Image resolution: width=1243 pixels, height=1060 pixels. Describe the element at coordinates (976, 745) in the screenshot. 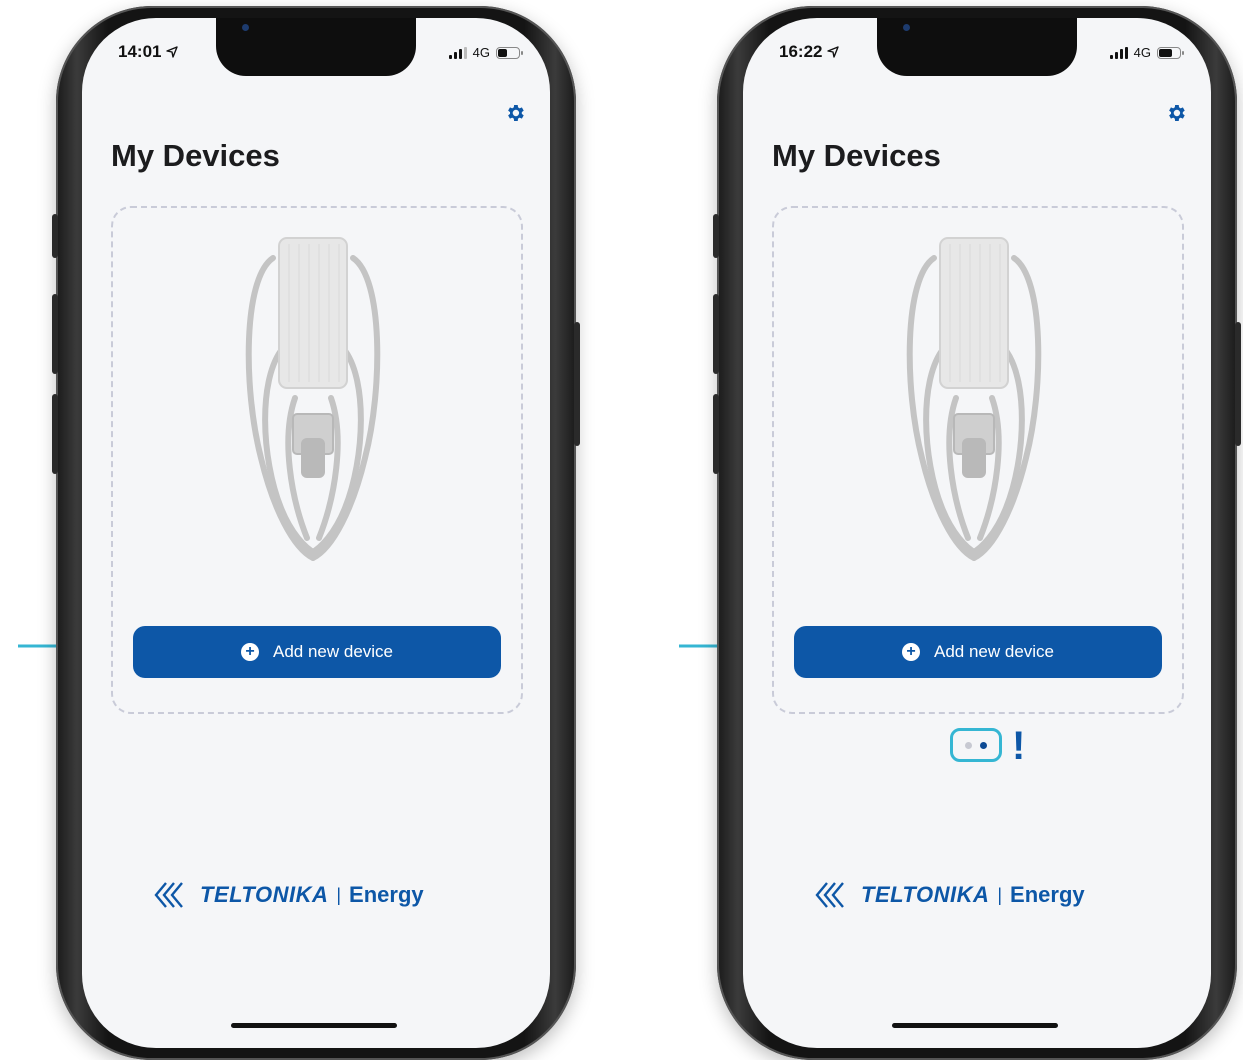

I see `page-indicator` at that location.